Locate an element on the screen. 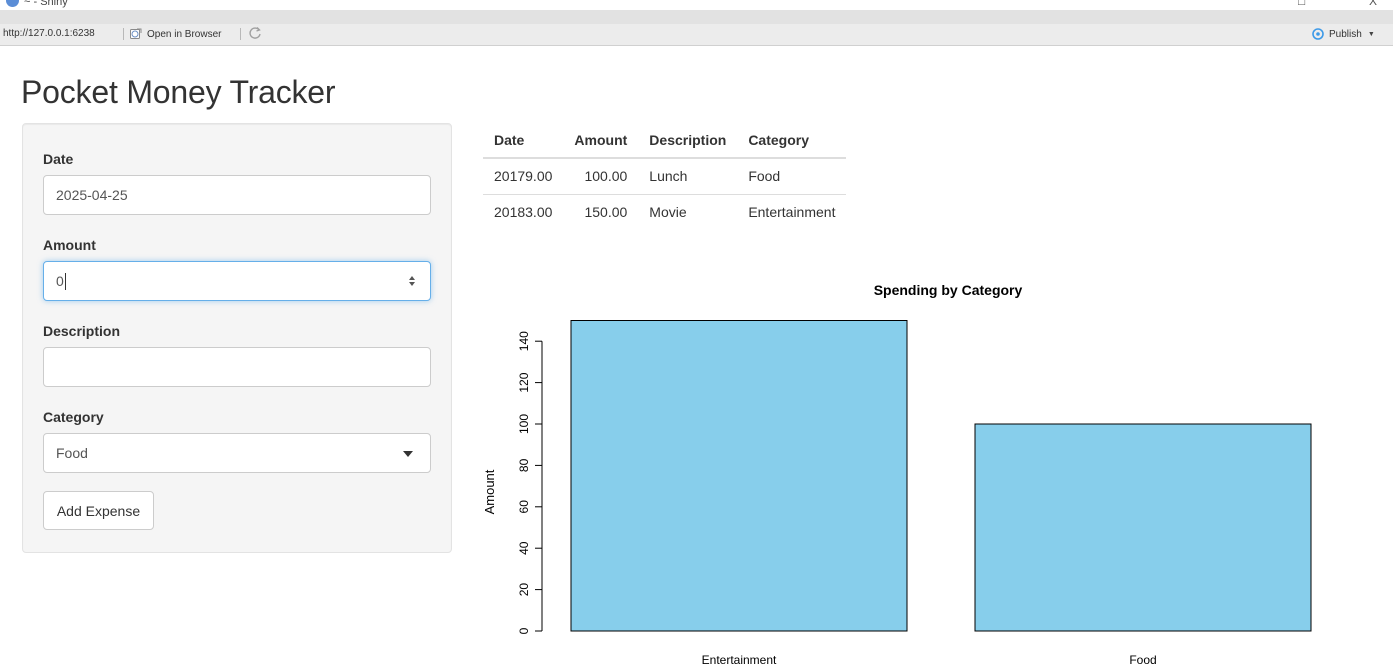 The height and width of the screenshot is (668, 1393). maximize-button: □ is located at coordinates (1301, 4).